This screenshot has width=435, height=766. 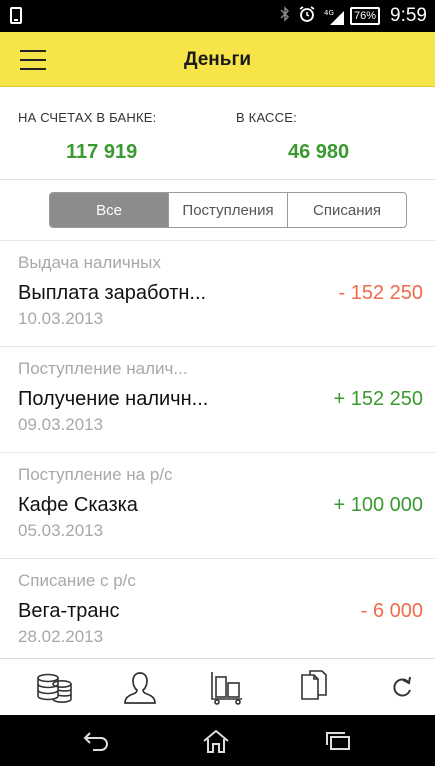 What do you see at coordinates (77, 580) in the screenshot?
I see `transaction-type: Списание с р/с` at bounding box center [77, 580].